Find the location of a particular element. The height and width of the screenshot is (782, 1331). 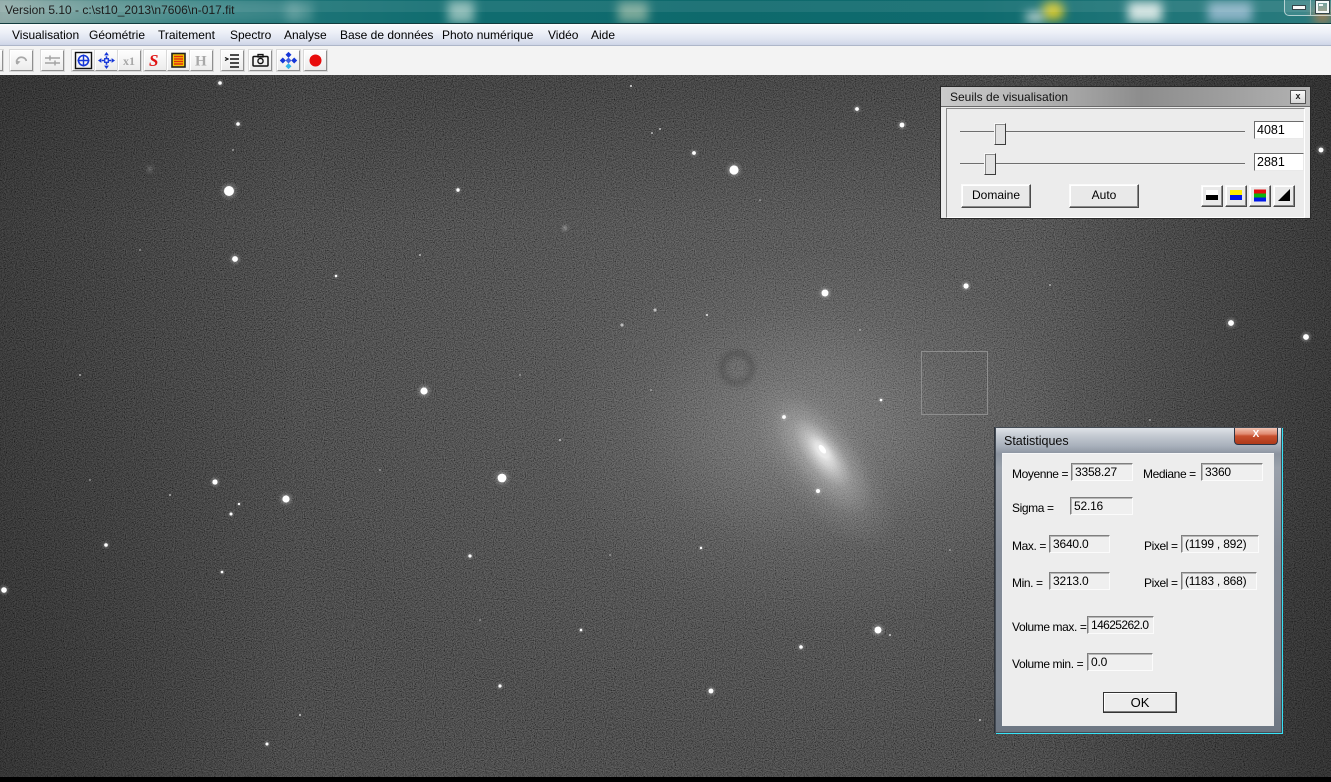

svg-text: x1 is located at coordinates (129, 61).